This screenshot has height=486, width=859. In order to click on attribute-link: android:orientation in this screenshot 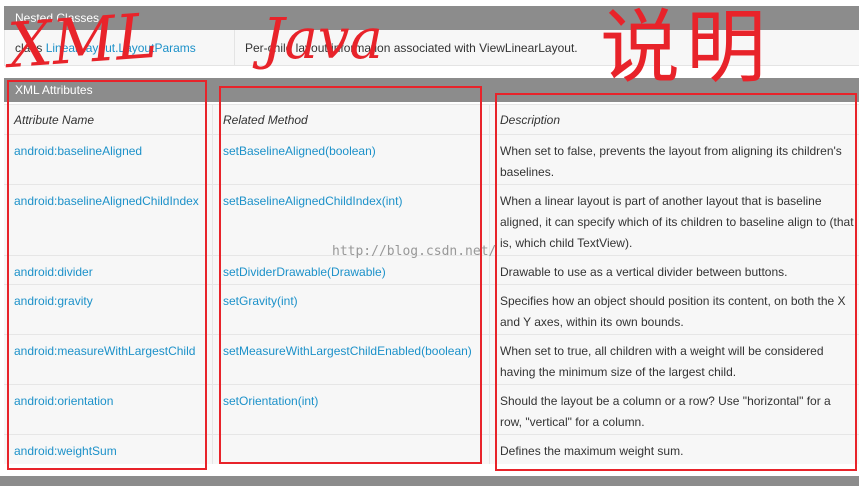, I will do `click(63, 401)`.